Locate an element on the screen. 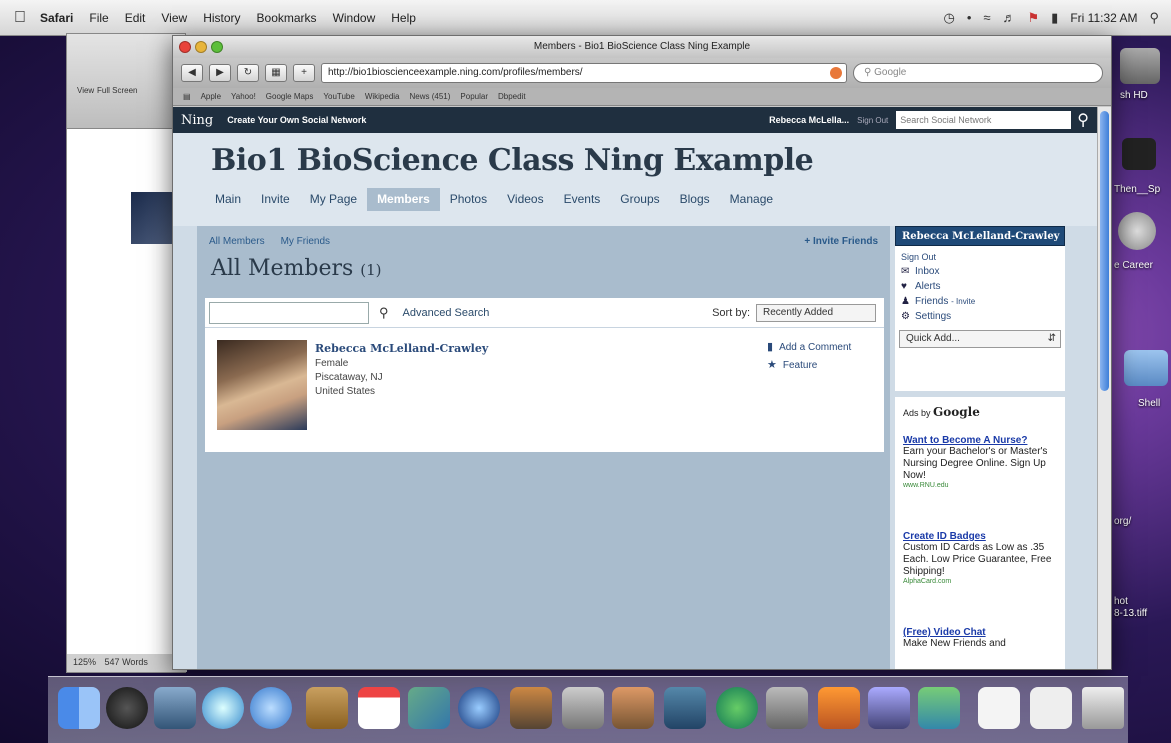  desktop-label-shell: Shell is located at coordinates (1149, 403).